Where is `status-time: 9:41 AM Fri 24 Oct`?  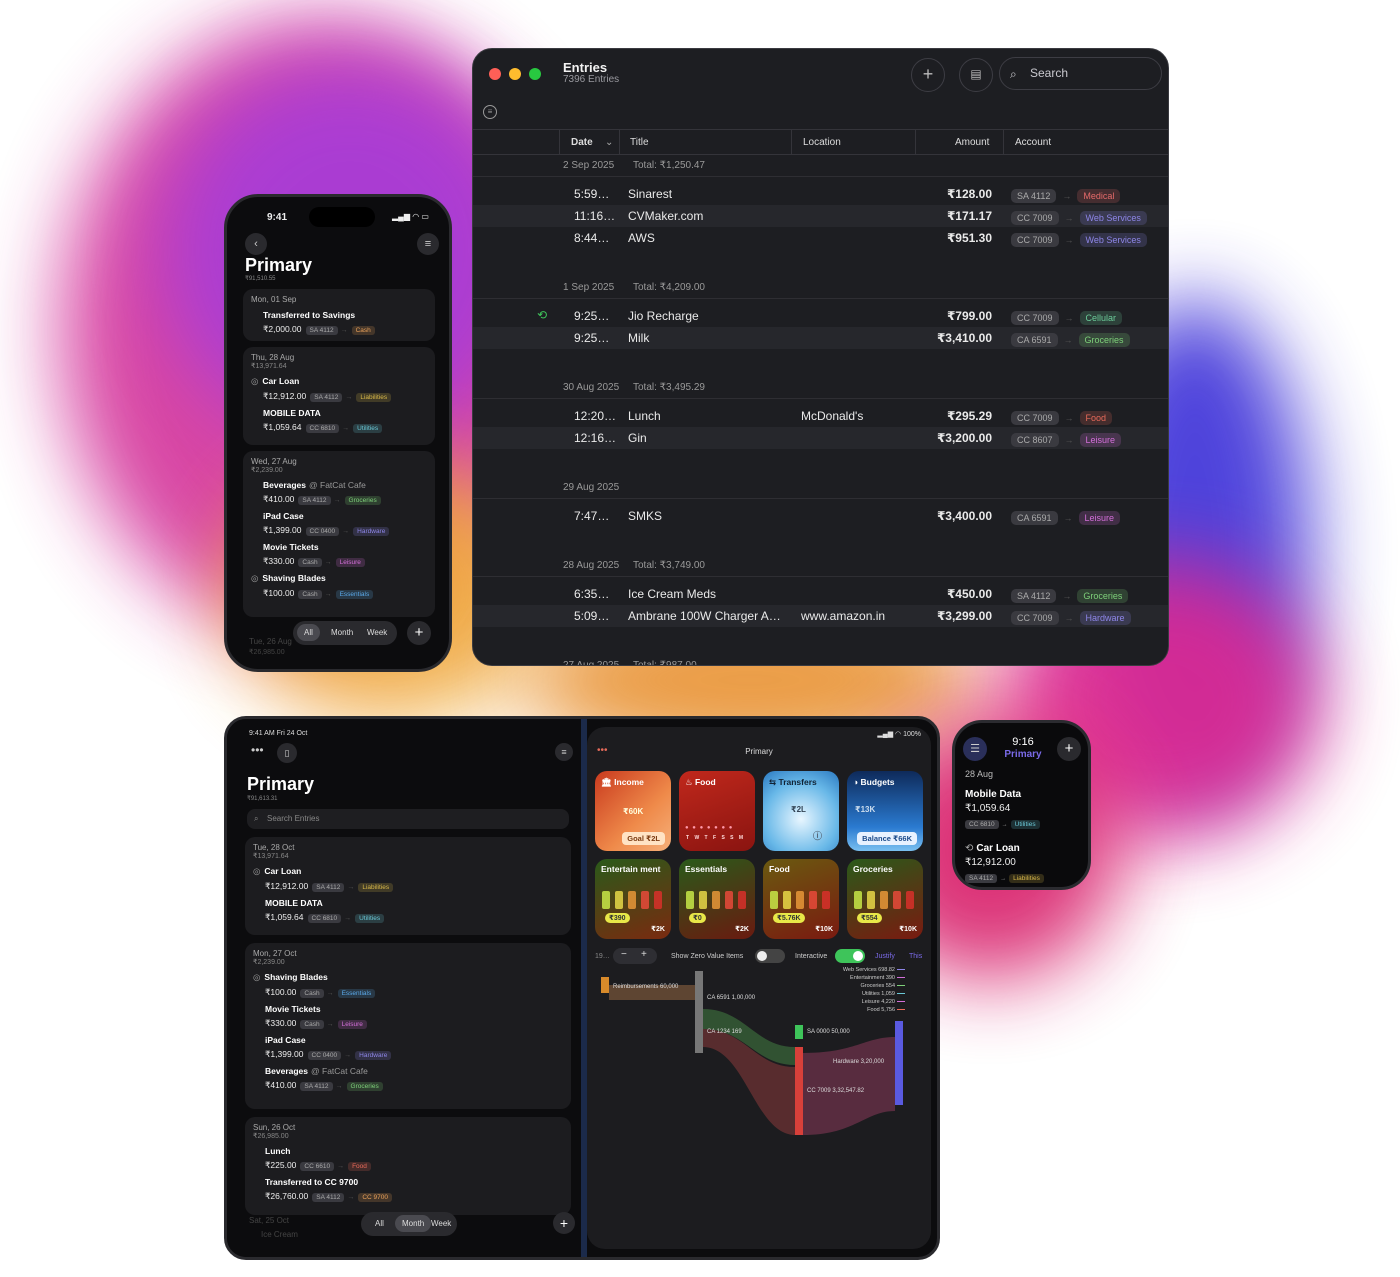 status-time: 9:41 AM Fri 24 Oct is located at coordinates (278, 733).